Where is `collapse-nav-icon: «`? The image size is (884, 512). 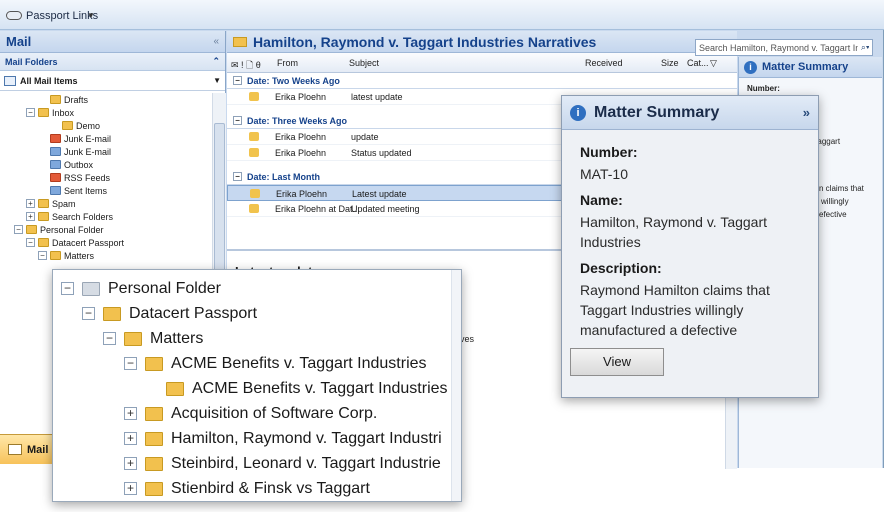
collapse-nav-icon: « is located at coordinates (216, 41).